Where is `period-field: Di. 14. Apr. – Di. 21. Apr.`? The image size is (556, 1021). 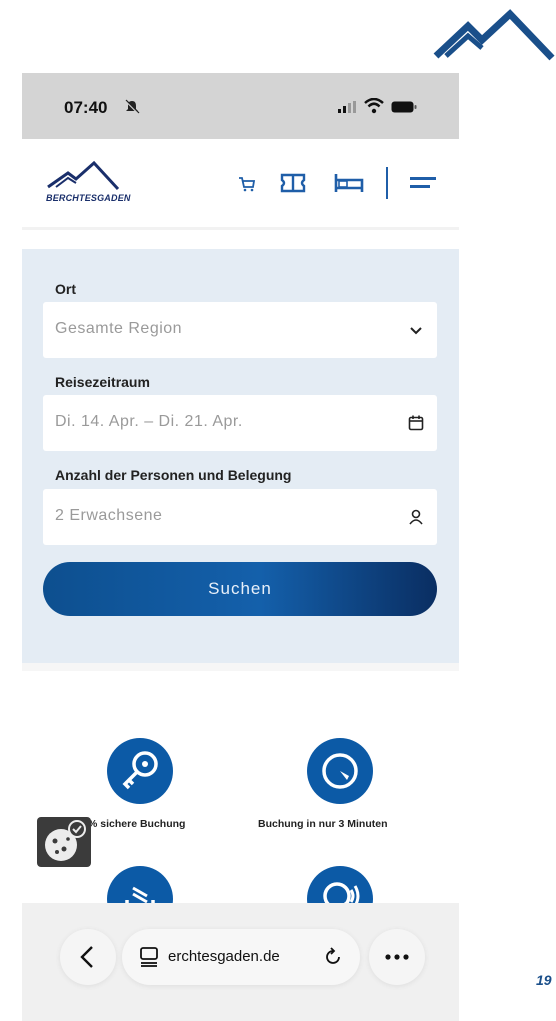 period-field: Di. 14. Apr. – Di. 21. Apr. is located at coordinates (240, 423).